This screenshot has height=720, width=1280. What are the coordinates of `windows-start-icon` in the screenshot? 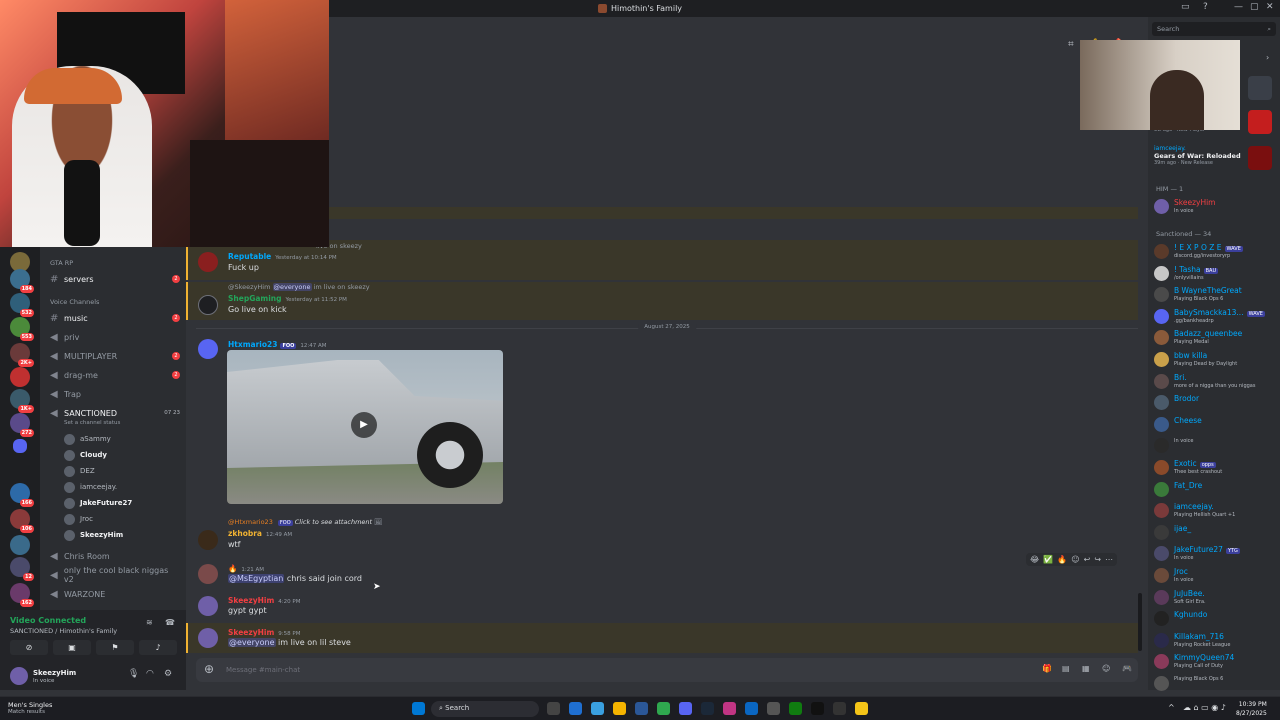 It's located at (418, 708).